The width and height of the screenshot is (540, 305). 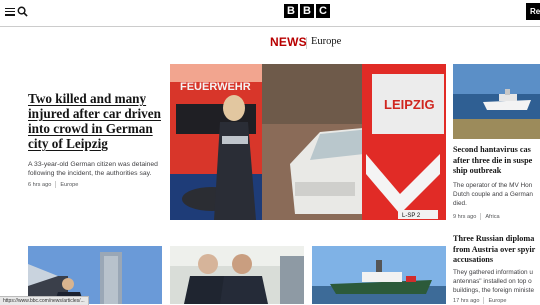 I want to click on lead-meta: 6 hrs ago Europe, so click(x=53, y=184).